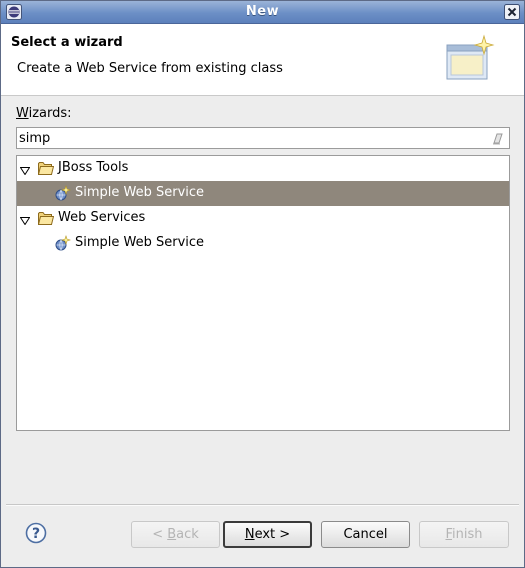 The height and width of the screenshot is (568, 525). Describe the element at coordinates (263, 193) in the screenshot. I see `tree-item-simple-web-service-jboss: Simple Web Service` at that location.